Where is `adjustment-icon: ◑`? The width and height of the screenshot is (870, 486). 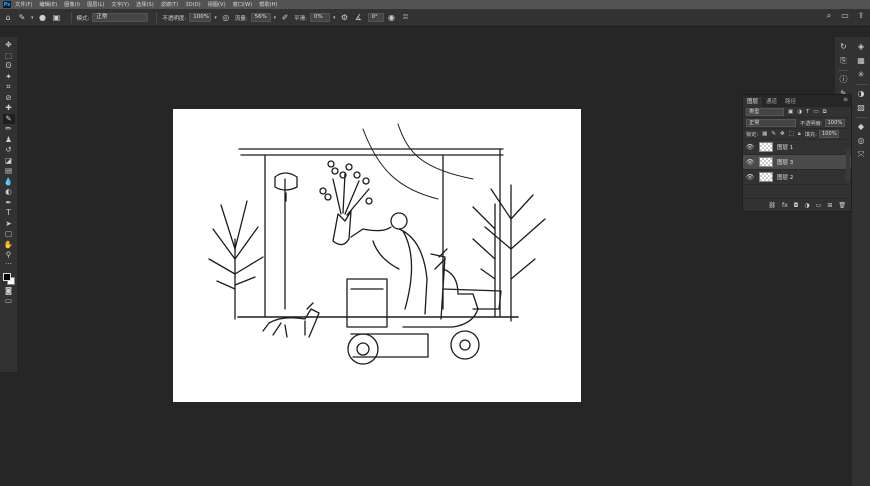 adjustment-icon: ◑ is located at coordinates (806, 205).